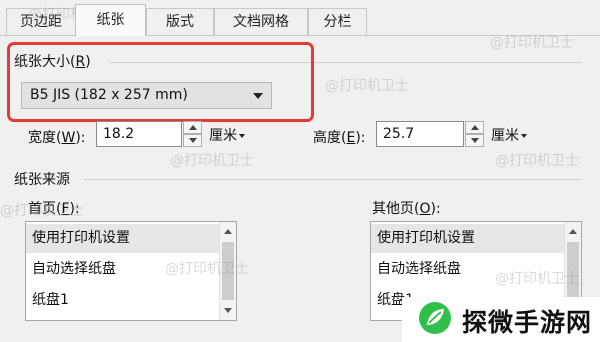 The height and width of the screenshot is (342, 600). I want to click on width-unit: 厘米, so click(223, 136).